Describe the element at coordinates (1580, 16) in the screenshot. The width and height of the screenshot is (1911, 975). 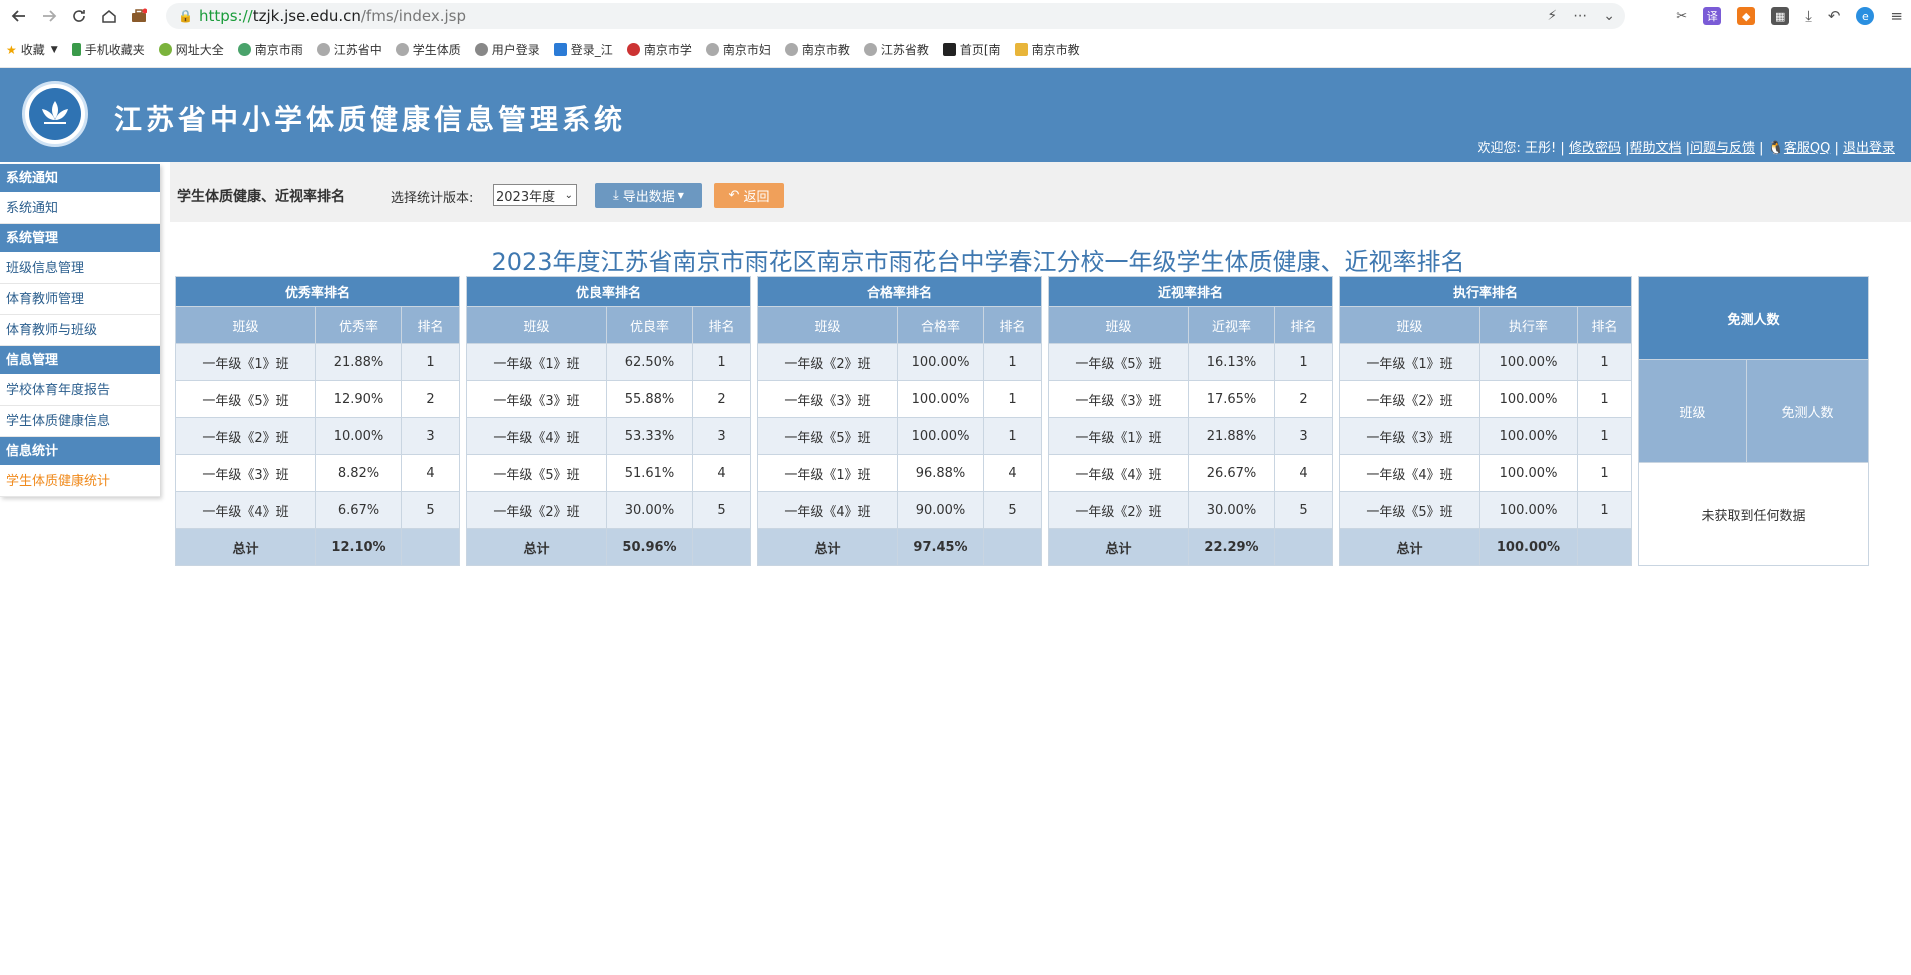
I see `more-icon: ⋯` at that location.